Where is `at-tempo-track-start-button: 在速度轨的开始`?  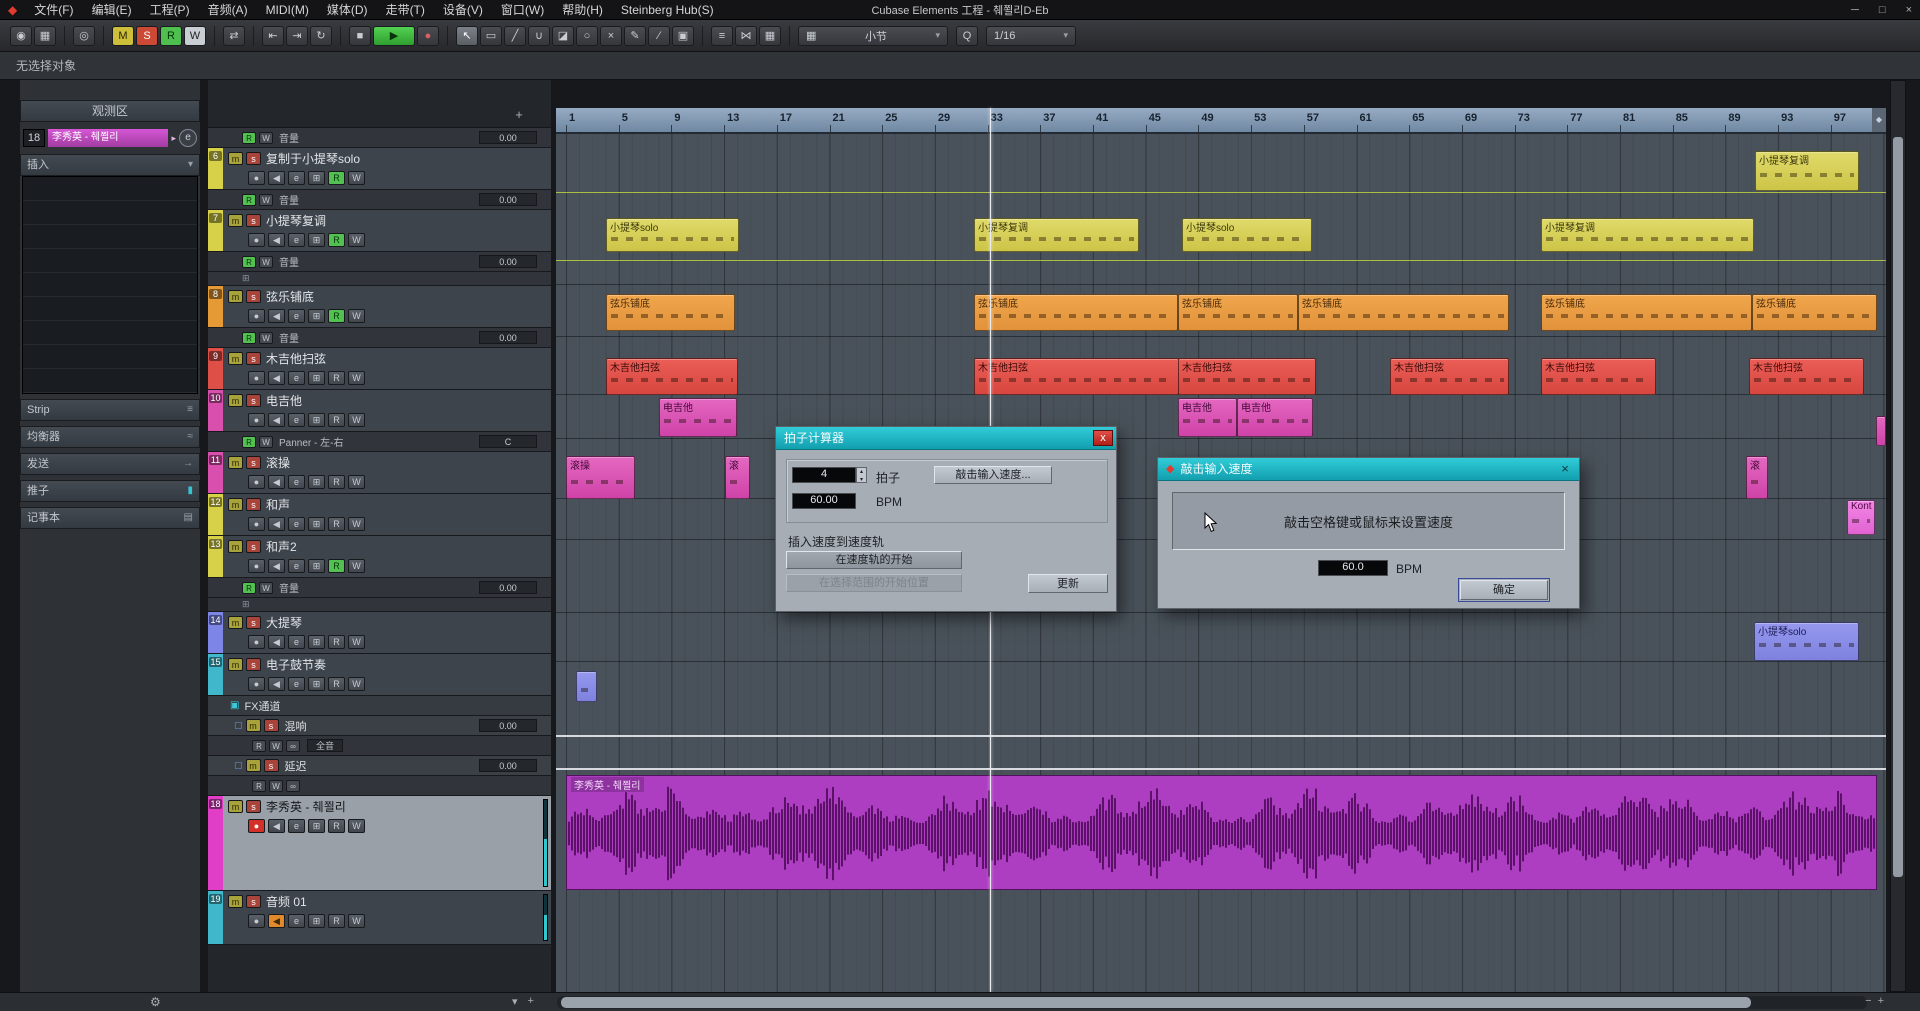 at-tempo-track-start-button: 在速度轨的开始 is located at coordinates (874, 560).